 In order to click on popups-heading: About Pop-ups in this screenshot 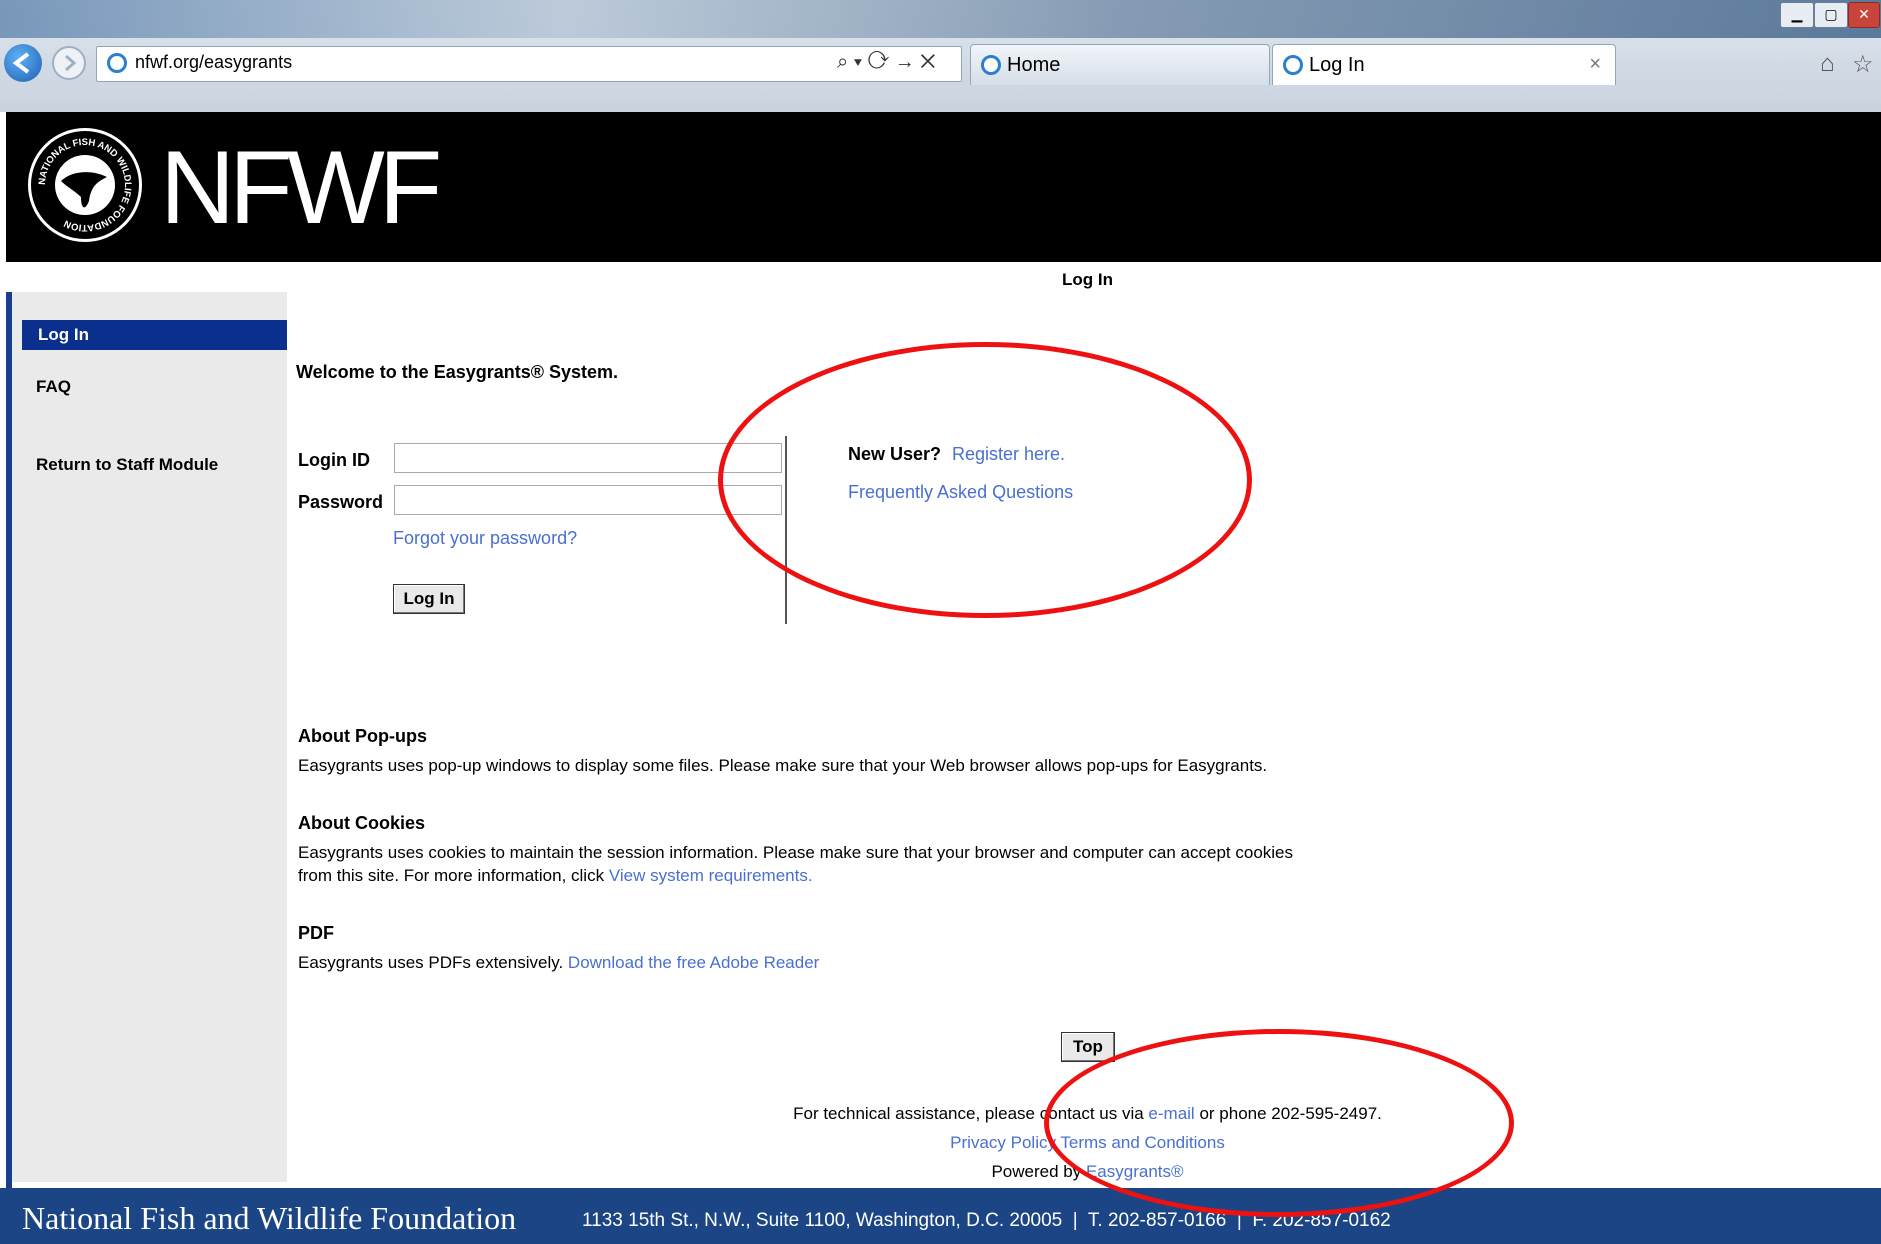, I will do `click(362, 736)`.